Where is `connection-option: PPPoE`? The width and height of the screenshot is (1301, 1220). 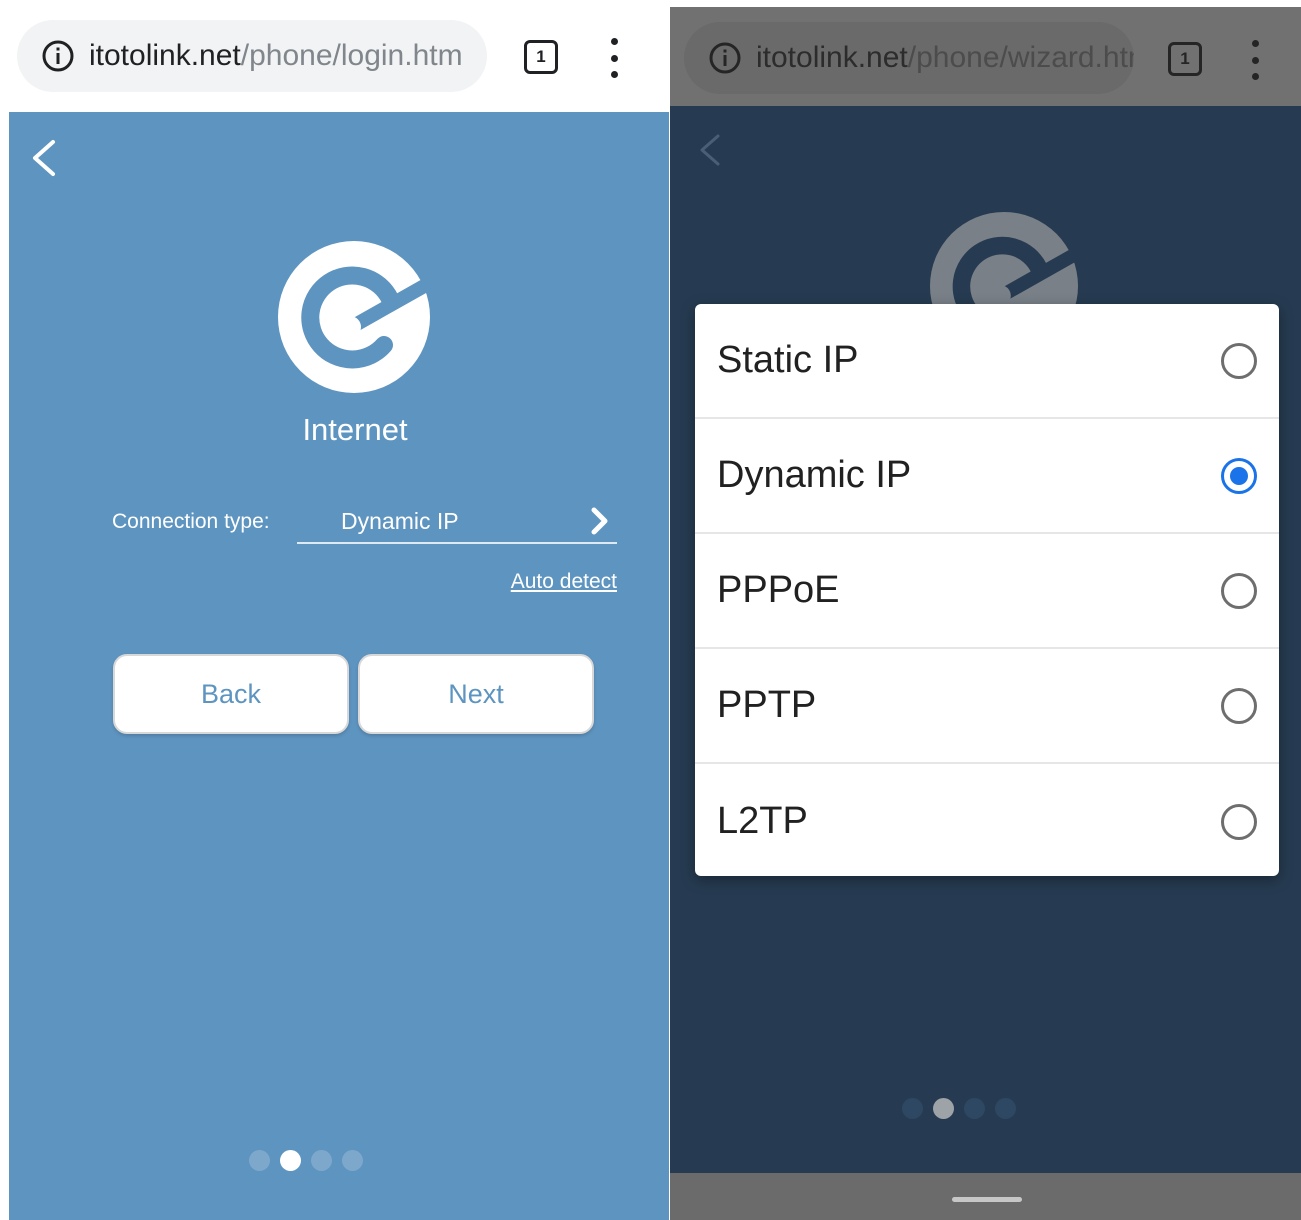
connection-option: PPPoE is located at coordinates (987, 591).